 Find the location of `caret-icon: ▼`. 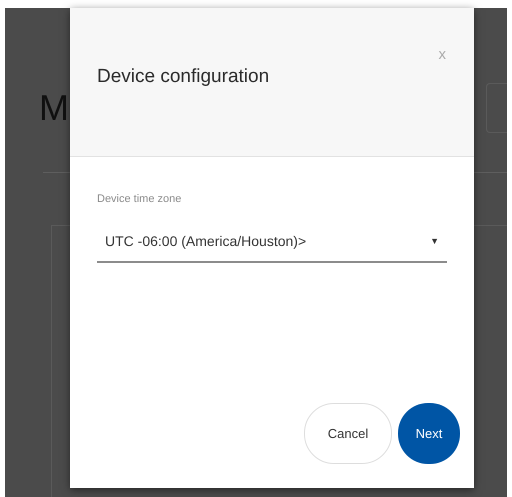

caret-icon: ▼ is located at coordinates (434, 241).